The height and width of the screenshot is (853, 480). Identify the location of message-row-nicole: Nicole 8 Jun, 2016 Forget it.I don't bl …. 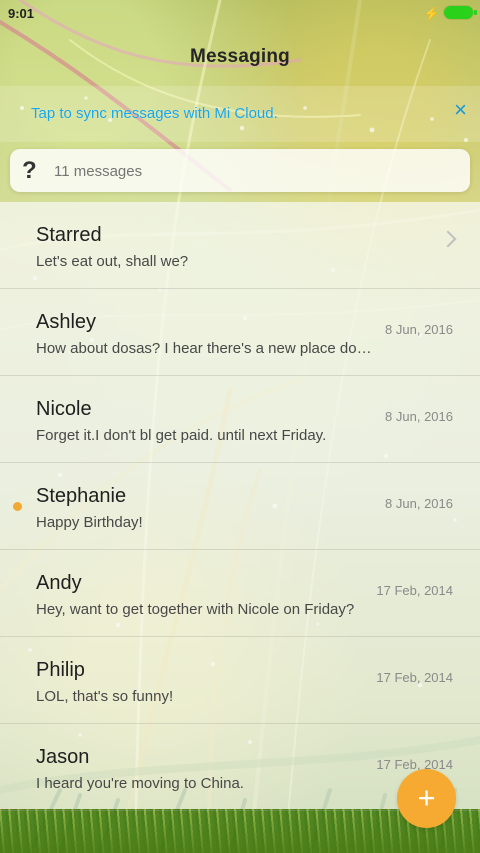
(240, 419).